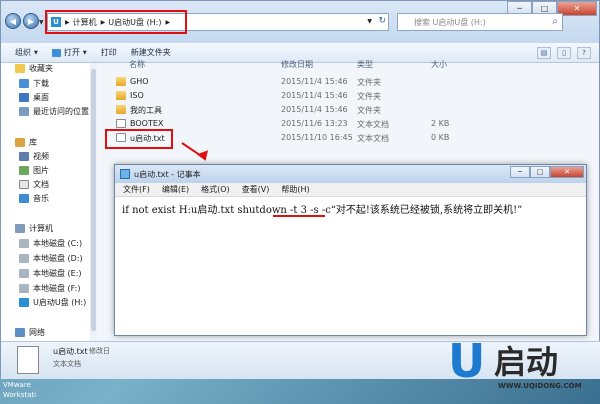 Image resolution: width=600 pixels, height=404 pixels. What do you see at coordinates (440, 137) in the screenshot?
I see `file-size: 0 KB` at bounding box center [440, 137].